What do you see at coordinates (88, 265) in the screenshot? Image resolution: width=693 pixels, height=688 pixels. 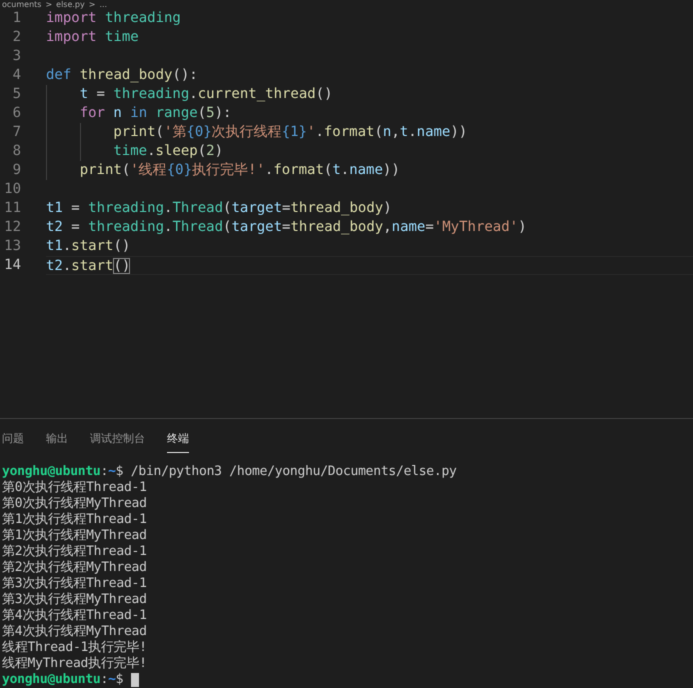 I see `code-line: t2.start()` at bounding box center [88, 265].